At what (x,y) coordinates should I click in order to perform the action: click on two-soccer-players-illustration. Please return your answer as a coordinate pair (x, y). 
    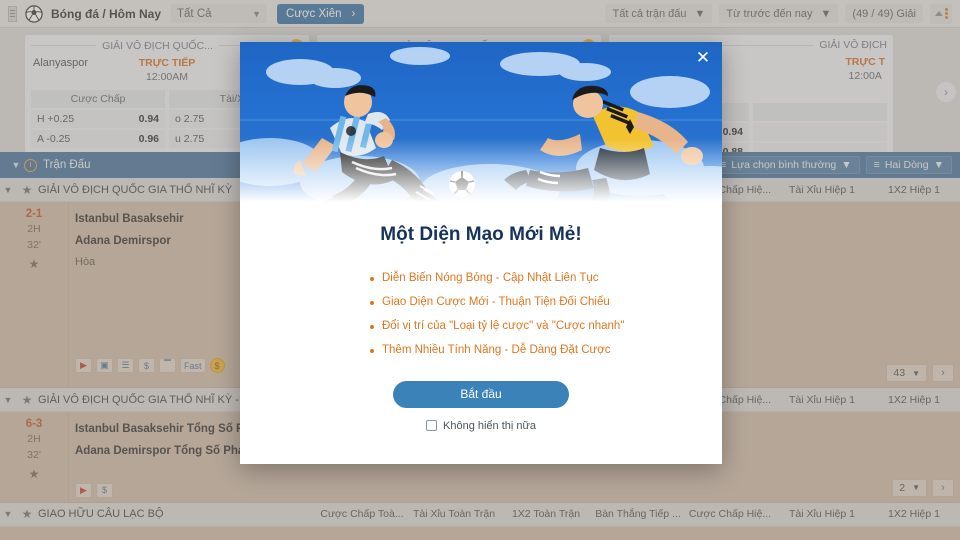
    Looking at the image, I should click on (481, 122).